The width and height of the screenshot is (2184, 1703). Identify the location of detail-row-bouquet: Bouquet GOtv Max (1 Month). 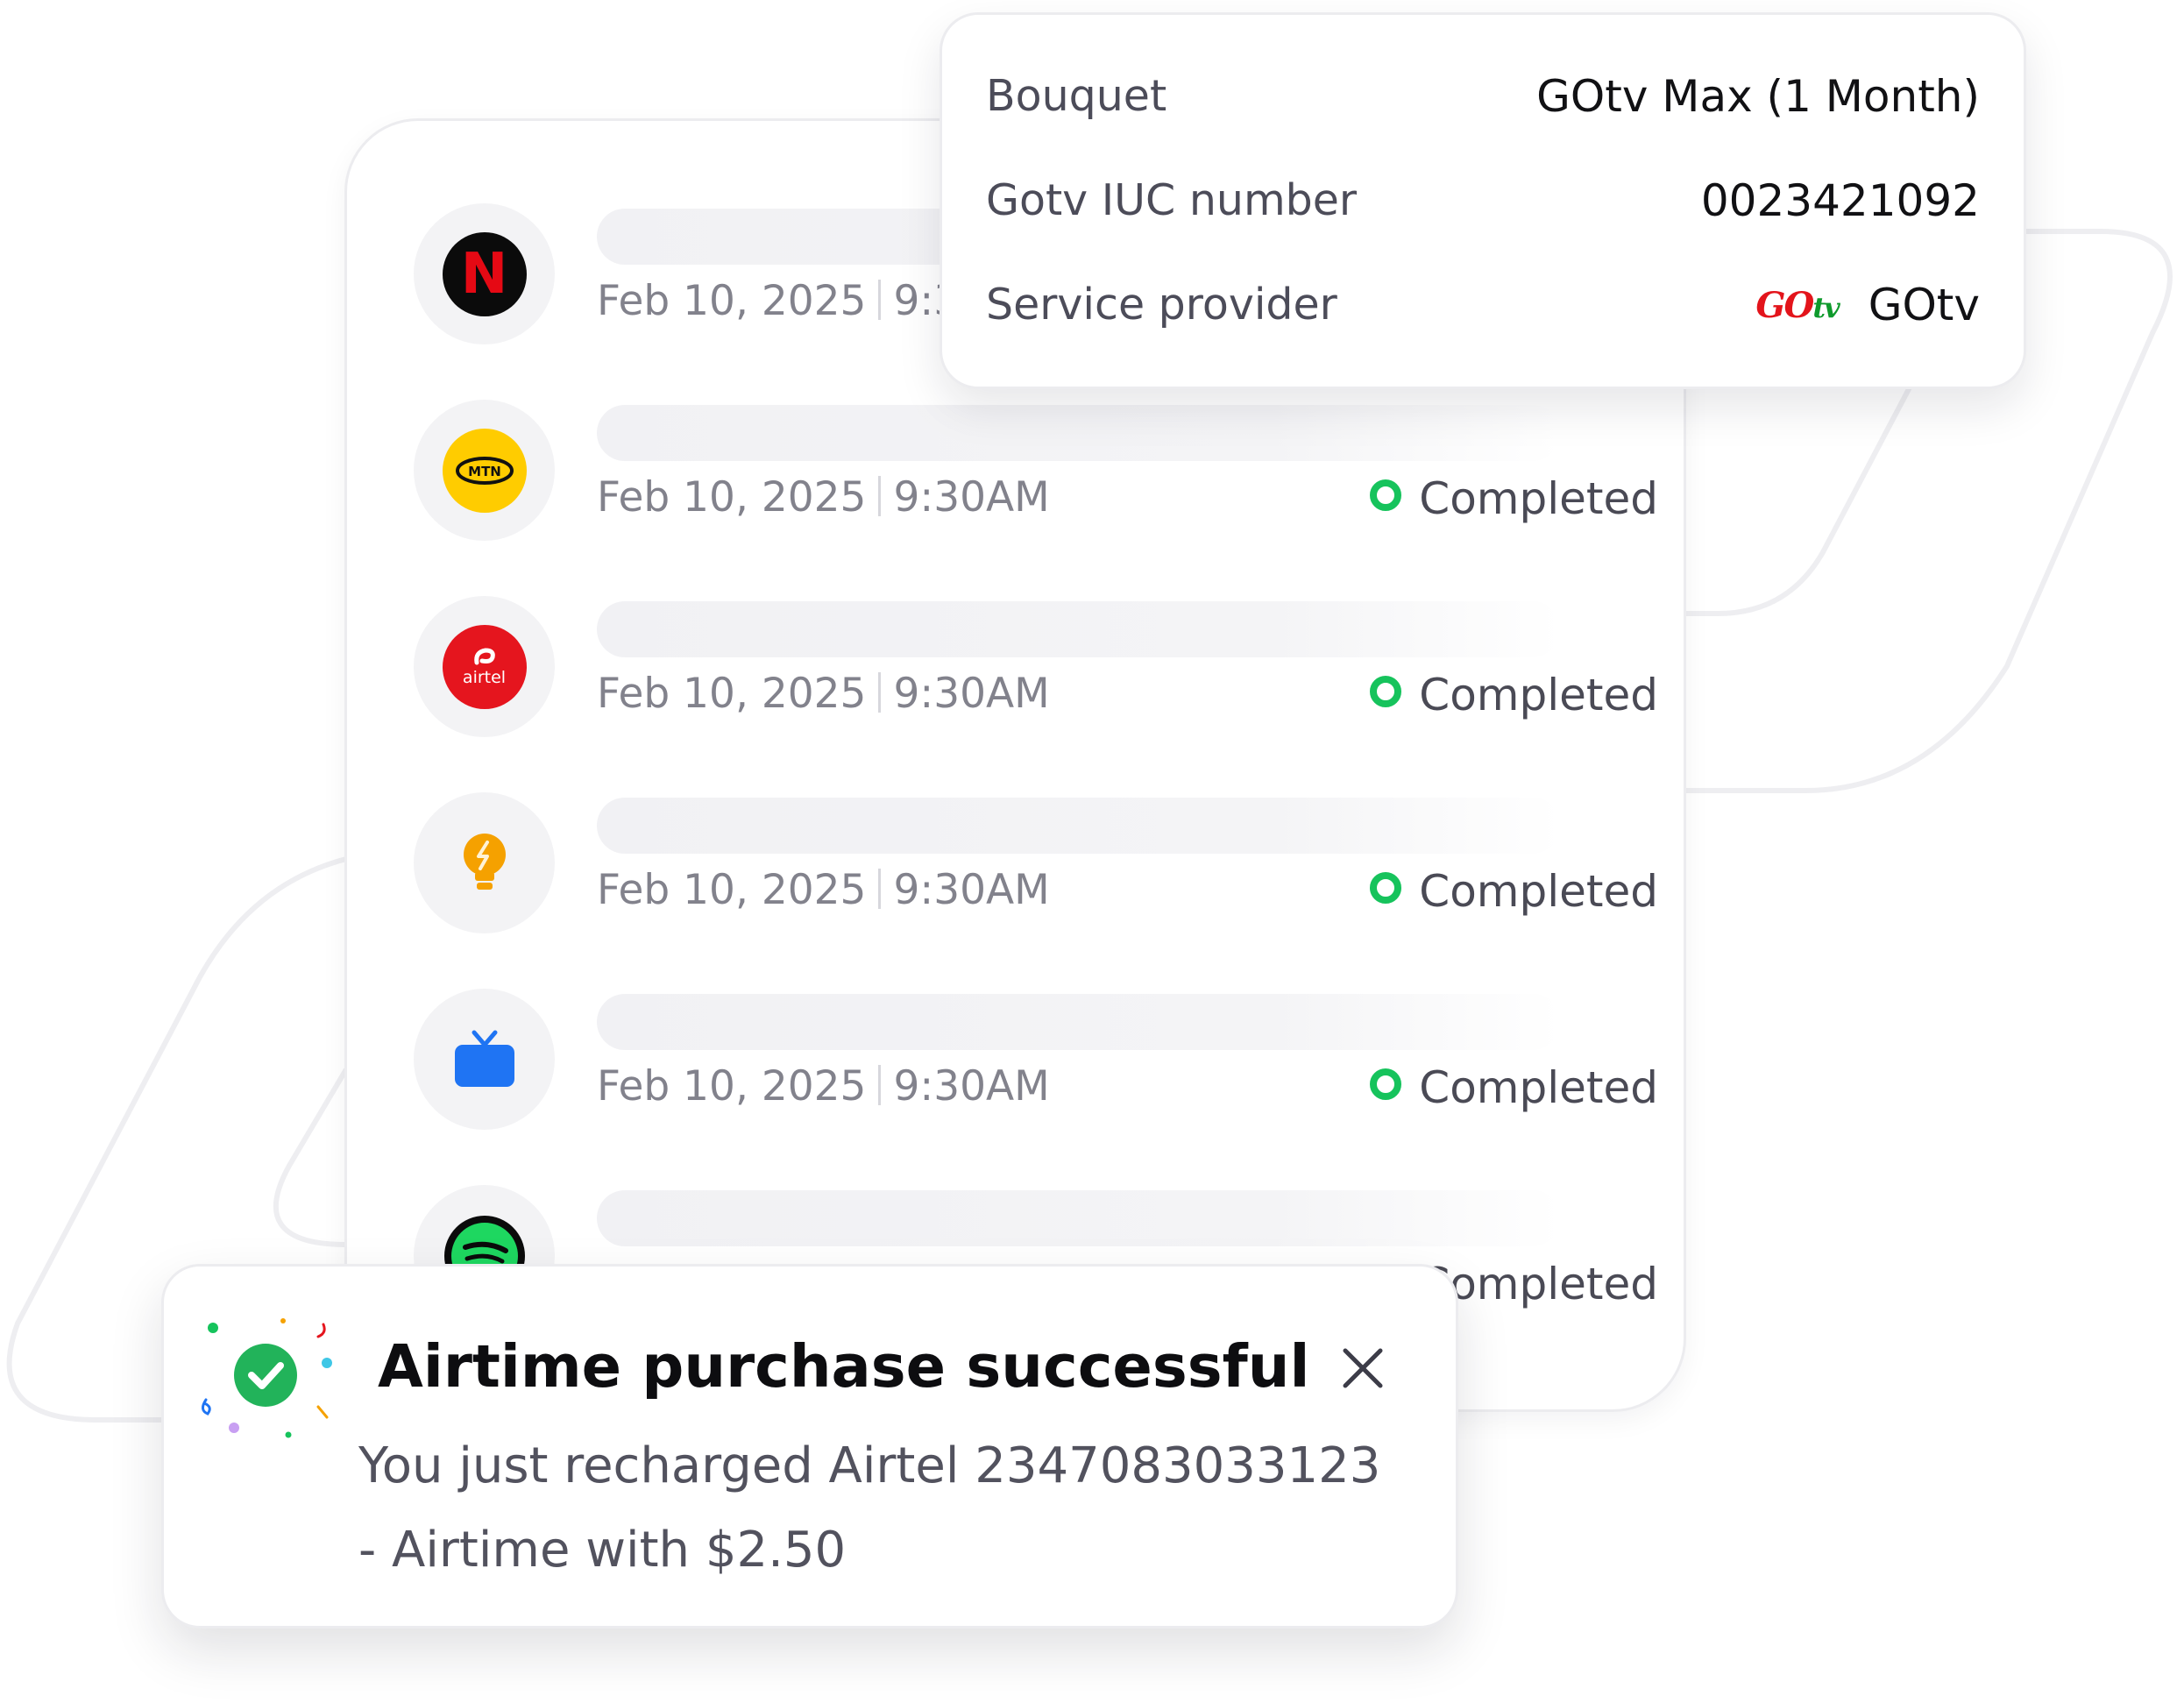
(1483, 99).